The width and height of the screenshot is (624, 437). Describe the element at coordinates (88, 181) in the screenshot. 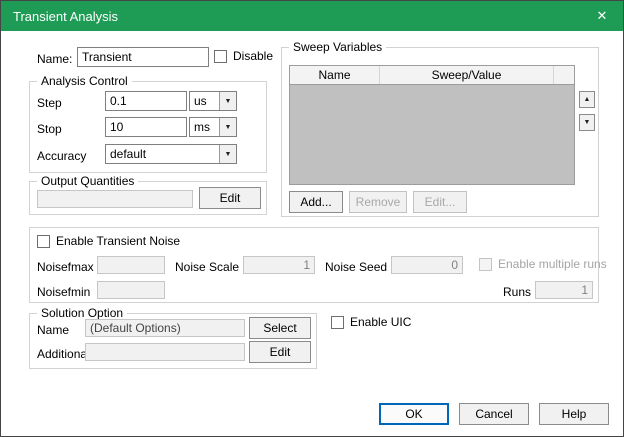

I see `output-quantities-title: Output Quantities` at that location.